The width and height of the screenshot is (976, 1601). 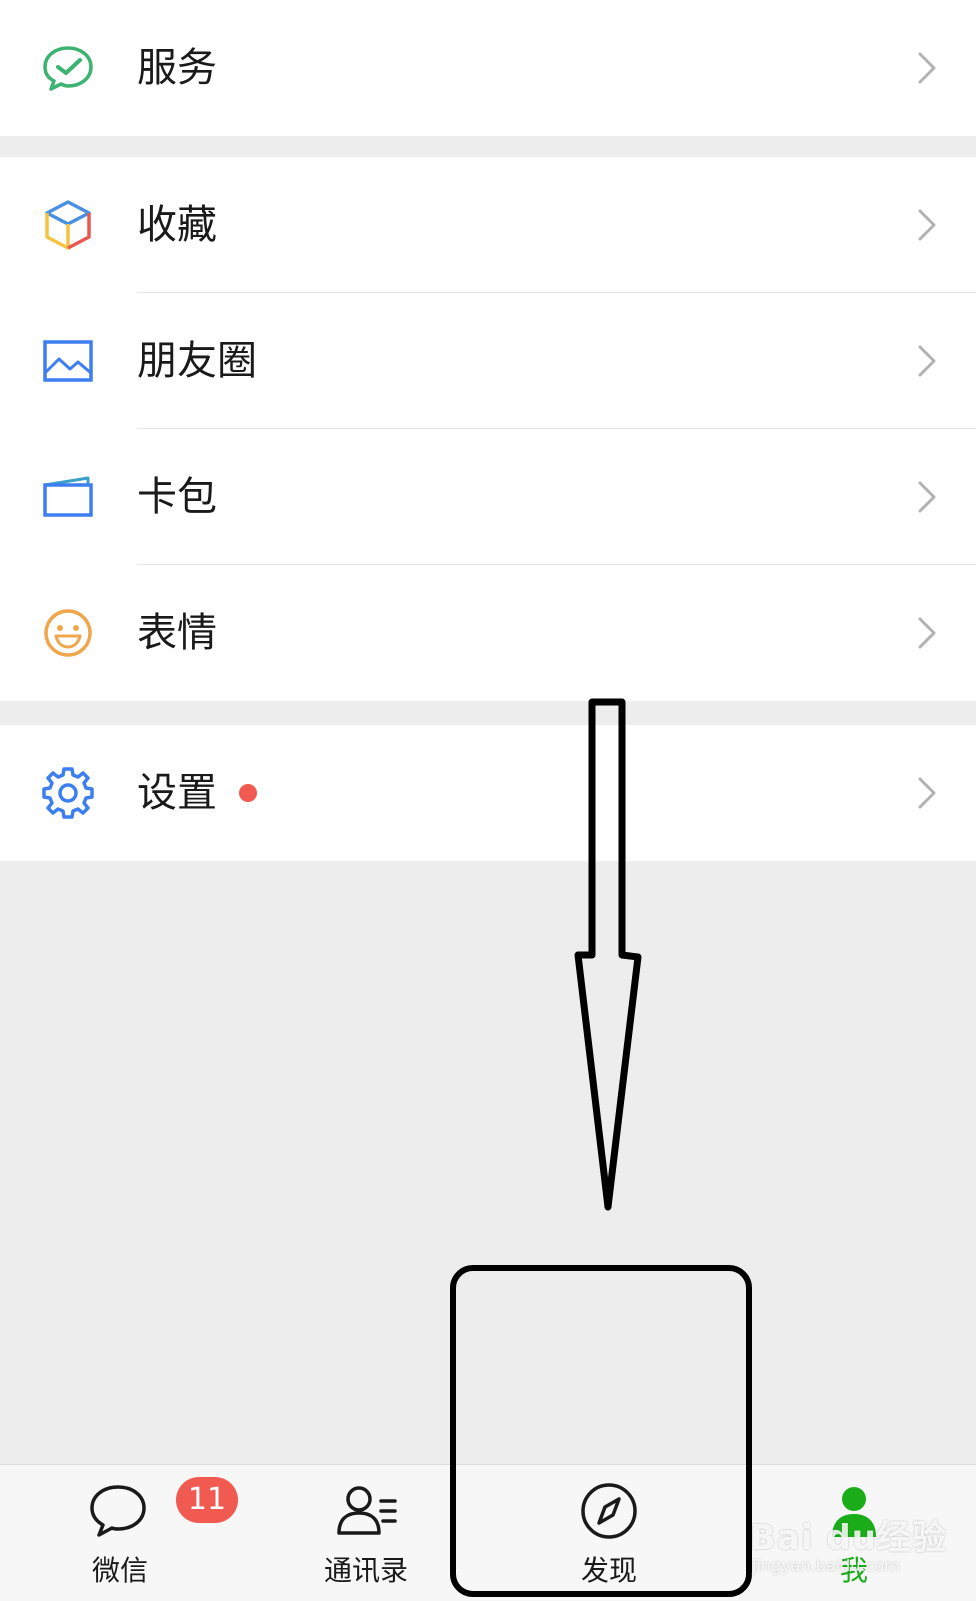 What do you see at coordinates (68, 496) in the screenshot?
I see `card-wallet-icon` at bounding box center [68, 496].